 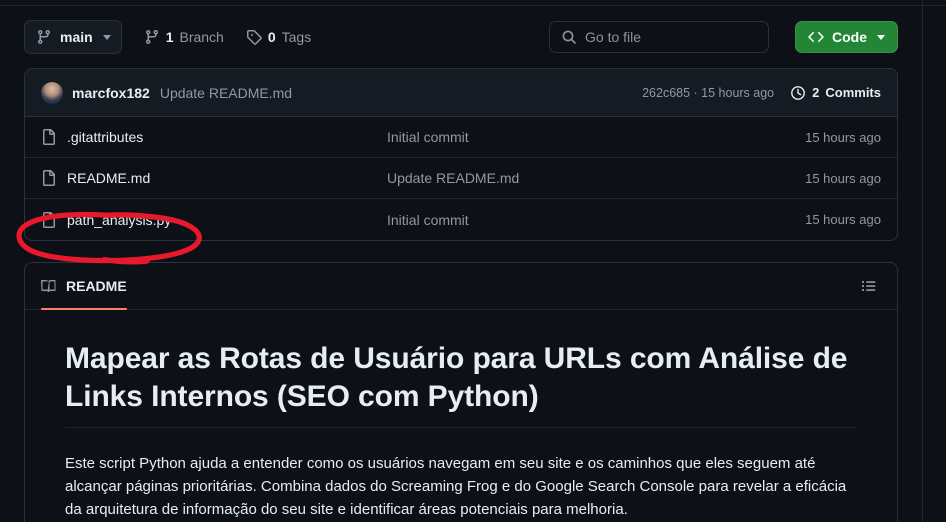 I want to click on branches-label: Branch, so click(x=201, y=37).